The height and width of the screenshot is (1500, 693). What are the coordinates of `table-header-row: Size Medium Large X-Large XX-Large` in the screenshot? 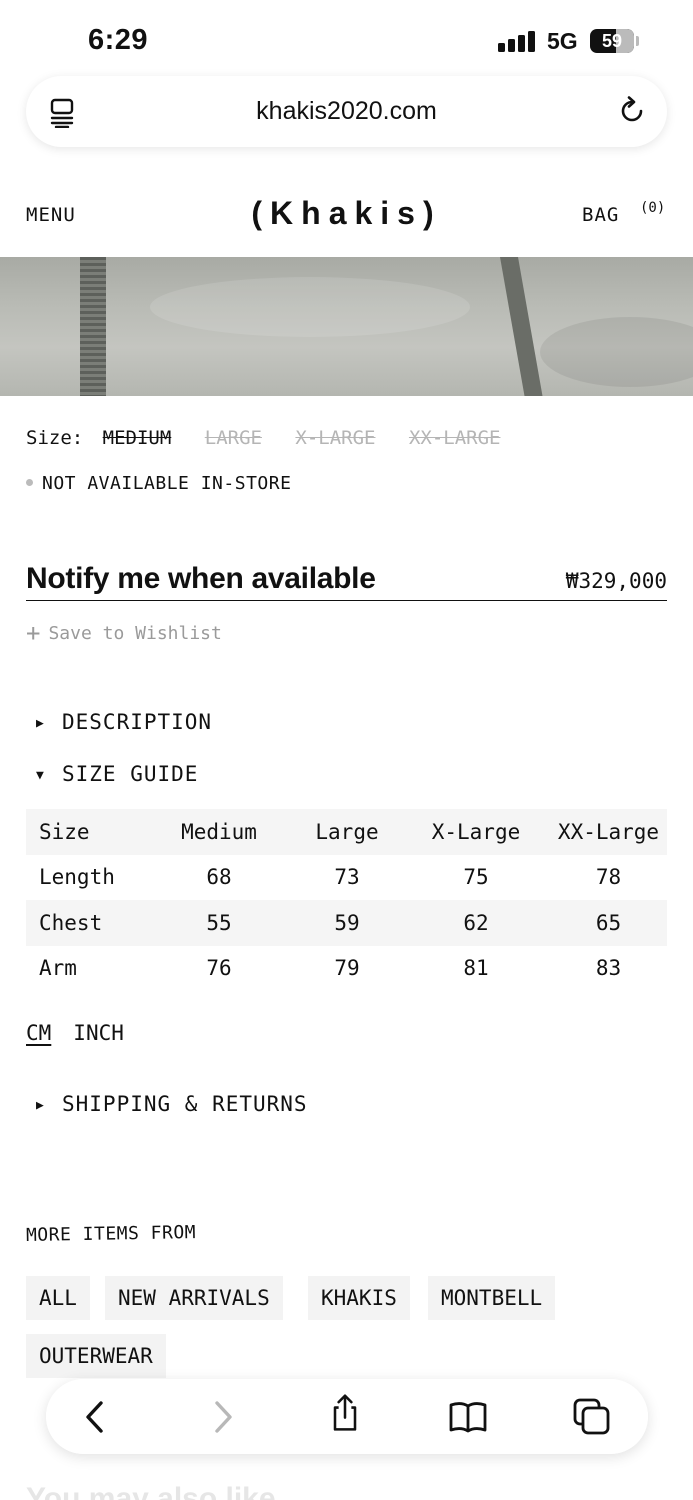 It's located at (346, 832).